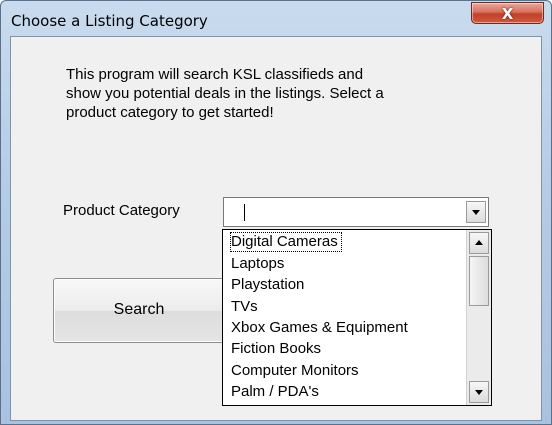 This screenshot has height=425, width=552. What do you see at coordinates (267, 285) in the screenshot?
I see `list-item: Playstation` at bounding box center [267, 285].